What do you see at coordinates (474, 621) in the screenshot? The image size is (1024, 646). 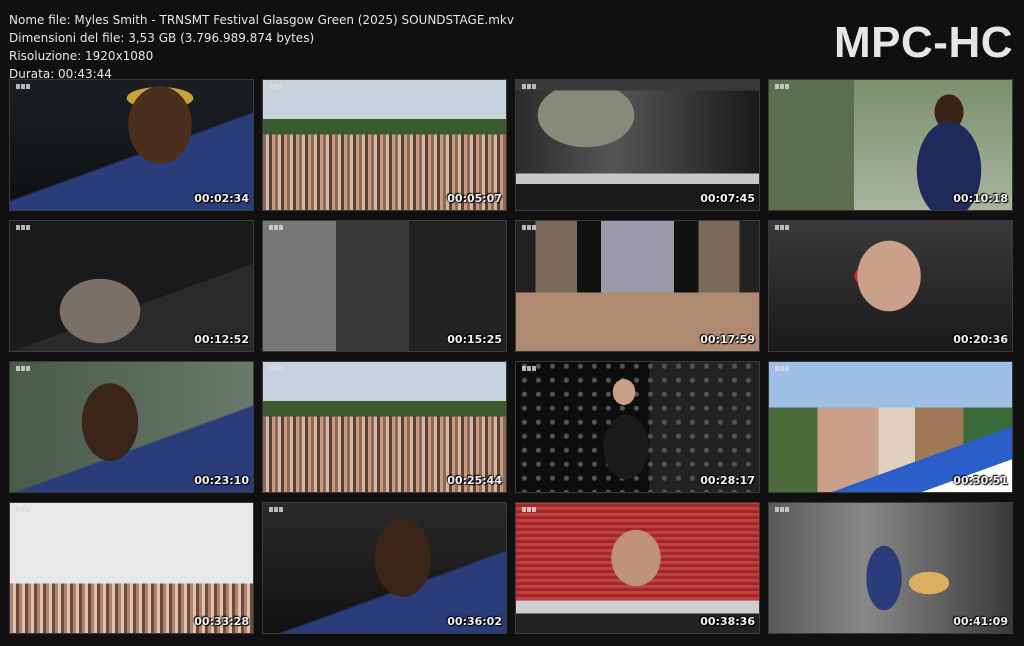 I see `timestamp-label: 00:36:02` at bounding box center [474, 621].